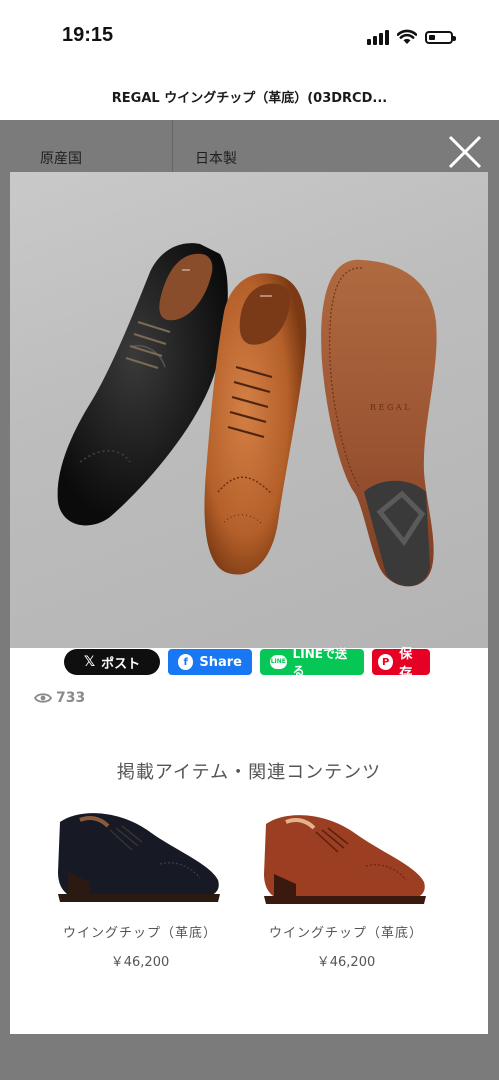  Describe the element at coordinates (89, 662) in the screenshot. I see `x-logo-icon: 𝕏` at that location.